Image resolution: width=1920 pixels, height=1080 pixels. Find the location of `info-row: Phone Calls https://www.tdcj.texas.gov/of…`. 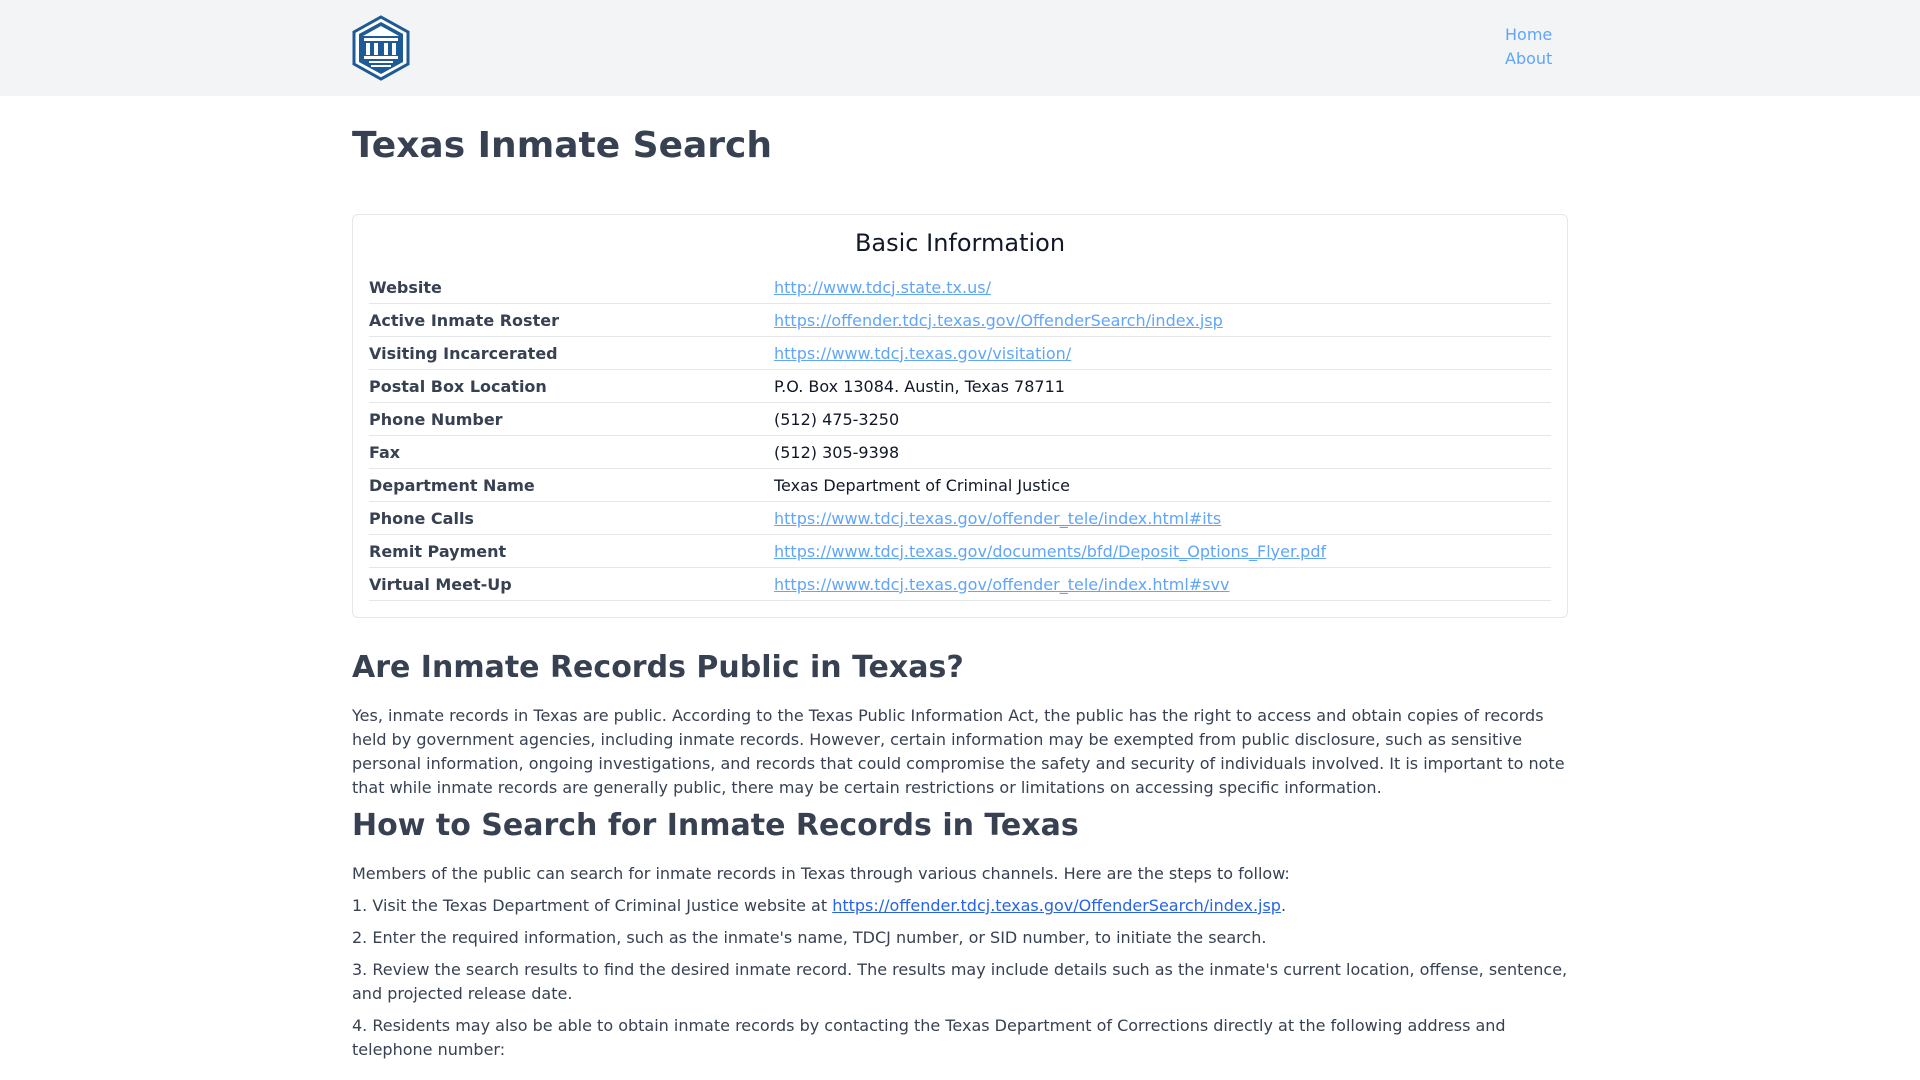

info-row: Phone Calls https://www.tdcj.texas.gov/of… is located at coordinates (960, 518).